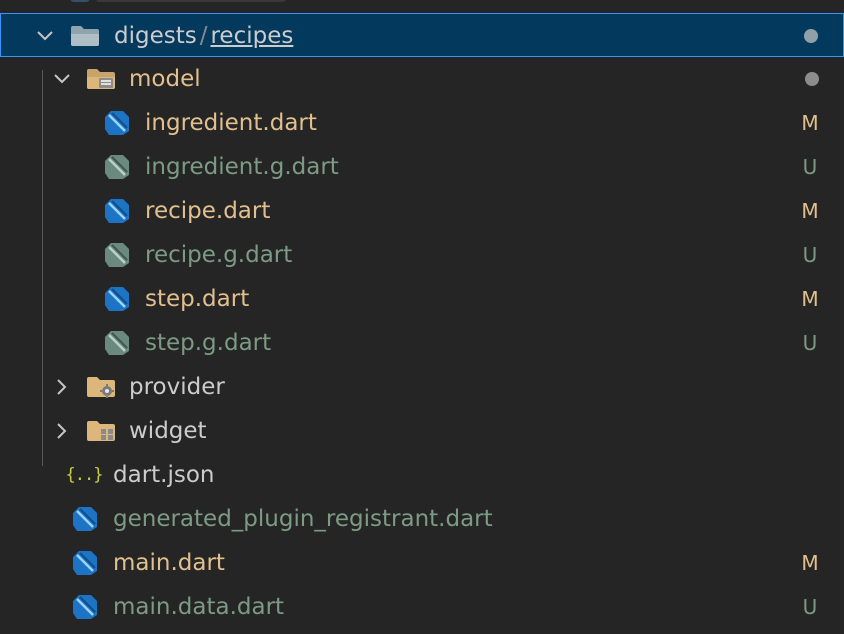 The width and height of the screenshot is (844, 634). What do you see at coordinates (422, 35) in the screenshot?
I see `folder-row-recipes: digests / recipes` at bounding box center [422, 35].